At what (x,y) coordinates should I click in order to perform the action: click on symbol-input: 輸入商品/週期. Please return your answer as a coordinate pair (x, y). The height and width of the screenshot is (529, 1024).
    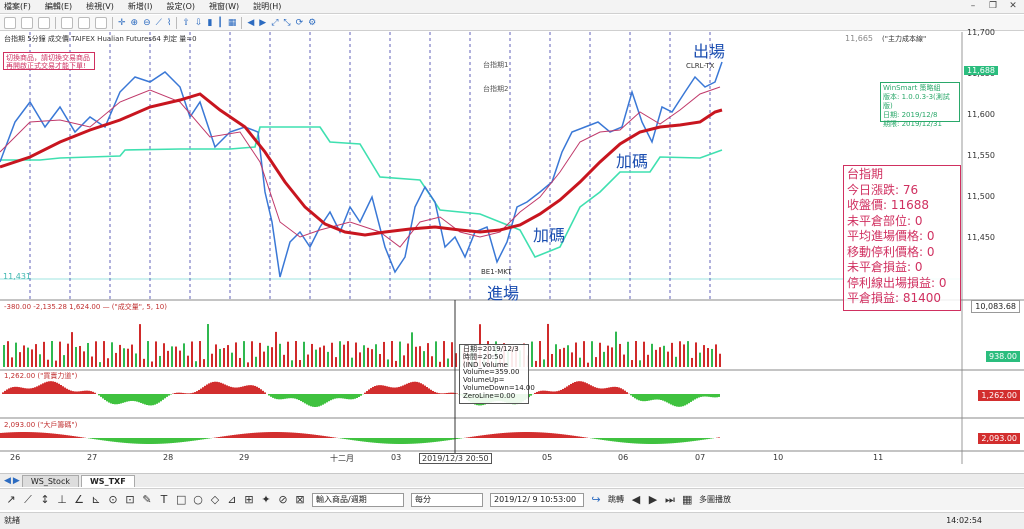
    Looking at the image, I should click on (358, 499).